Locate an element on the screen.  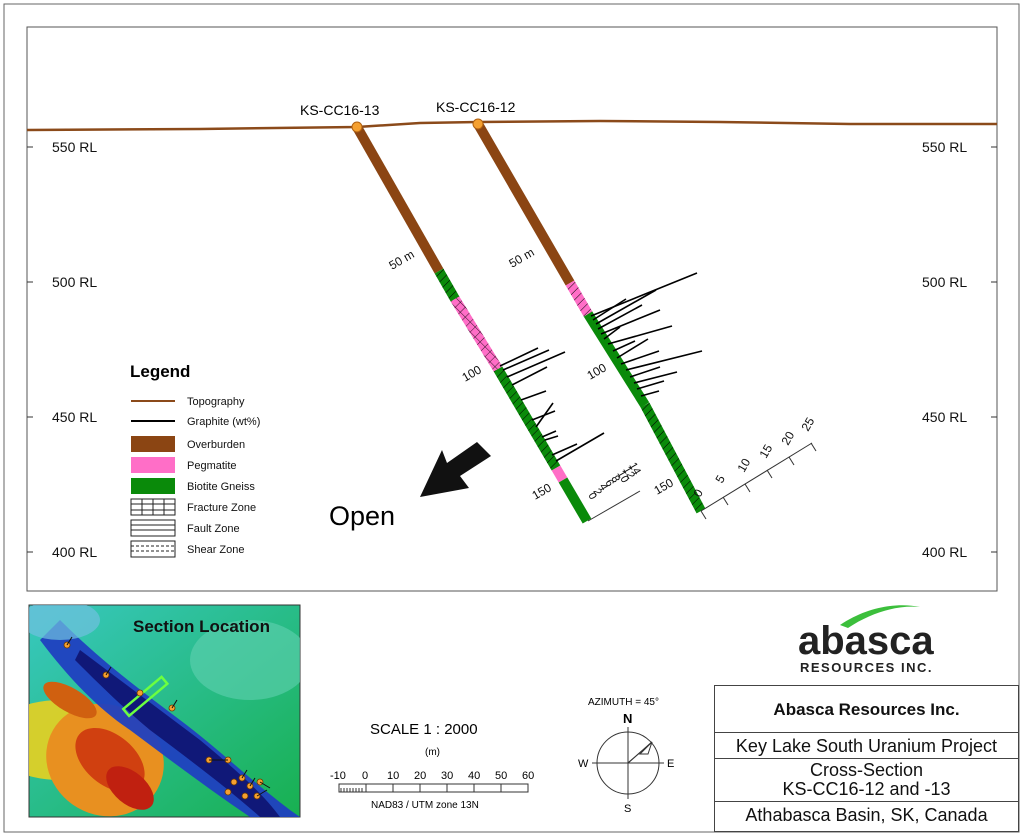
rl-label-left-500: 500 RL is located at coordinates (74, 282).